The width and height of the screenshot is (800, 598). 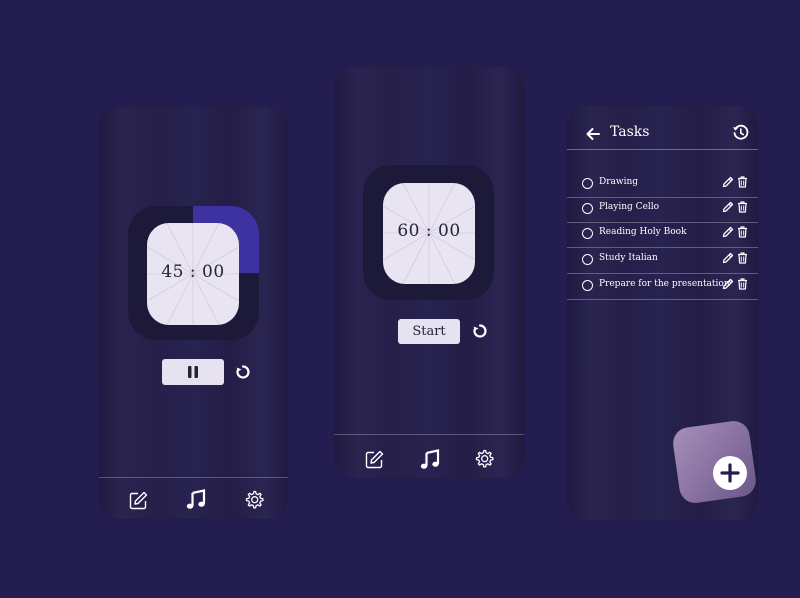 What do you see at coordinates (630, 132) in the screenshot?
I see `page-title: Tasks` at bounding box center [630, 132].